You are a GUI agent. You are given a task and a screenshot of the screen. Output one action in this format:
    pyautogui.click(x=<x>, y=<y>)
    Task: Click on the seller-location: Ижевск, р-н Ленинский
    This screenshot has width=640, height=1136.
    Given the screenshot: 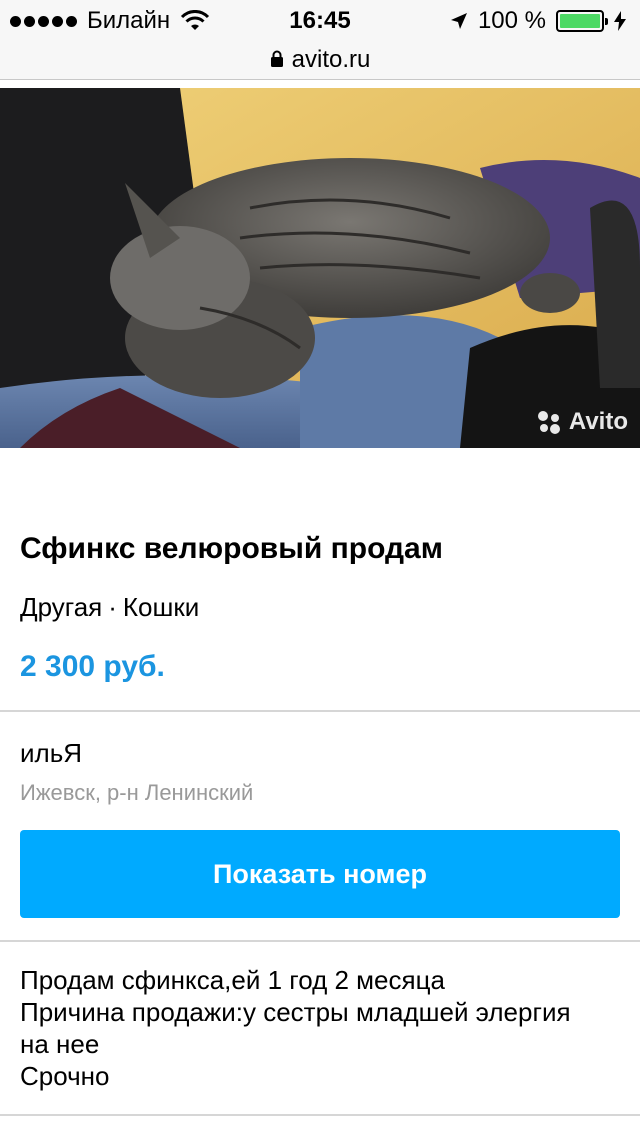 What is the action you would take?
    pyautogui.click(x=137, y=792)
    